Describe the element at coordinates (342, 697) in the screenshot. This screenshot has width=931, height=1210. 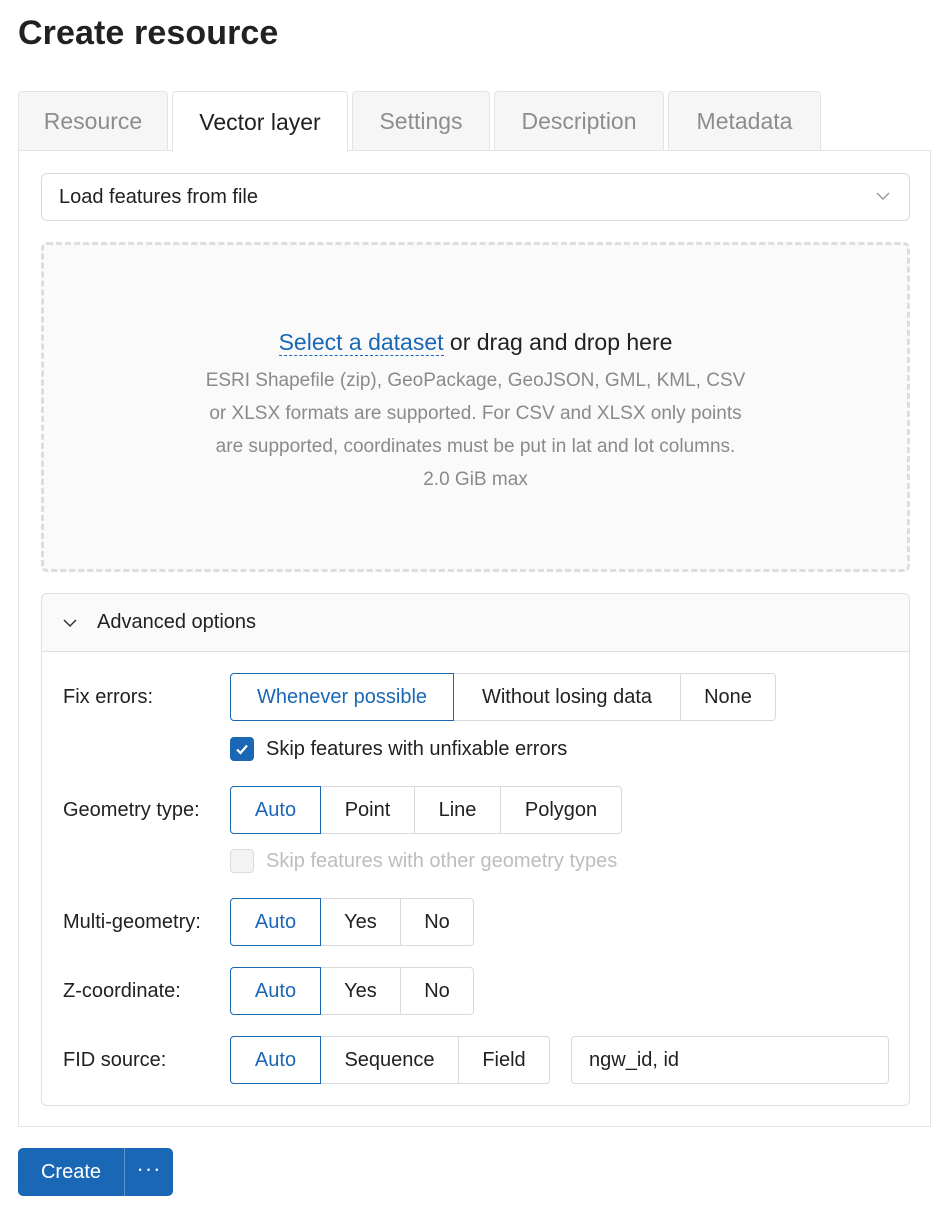
I see `fix-errors-whenever-possible: Whenever possible` at that location.